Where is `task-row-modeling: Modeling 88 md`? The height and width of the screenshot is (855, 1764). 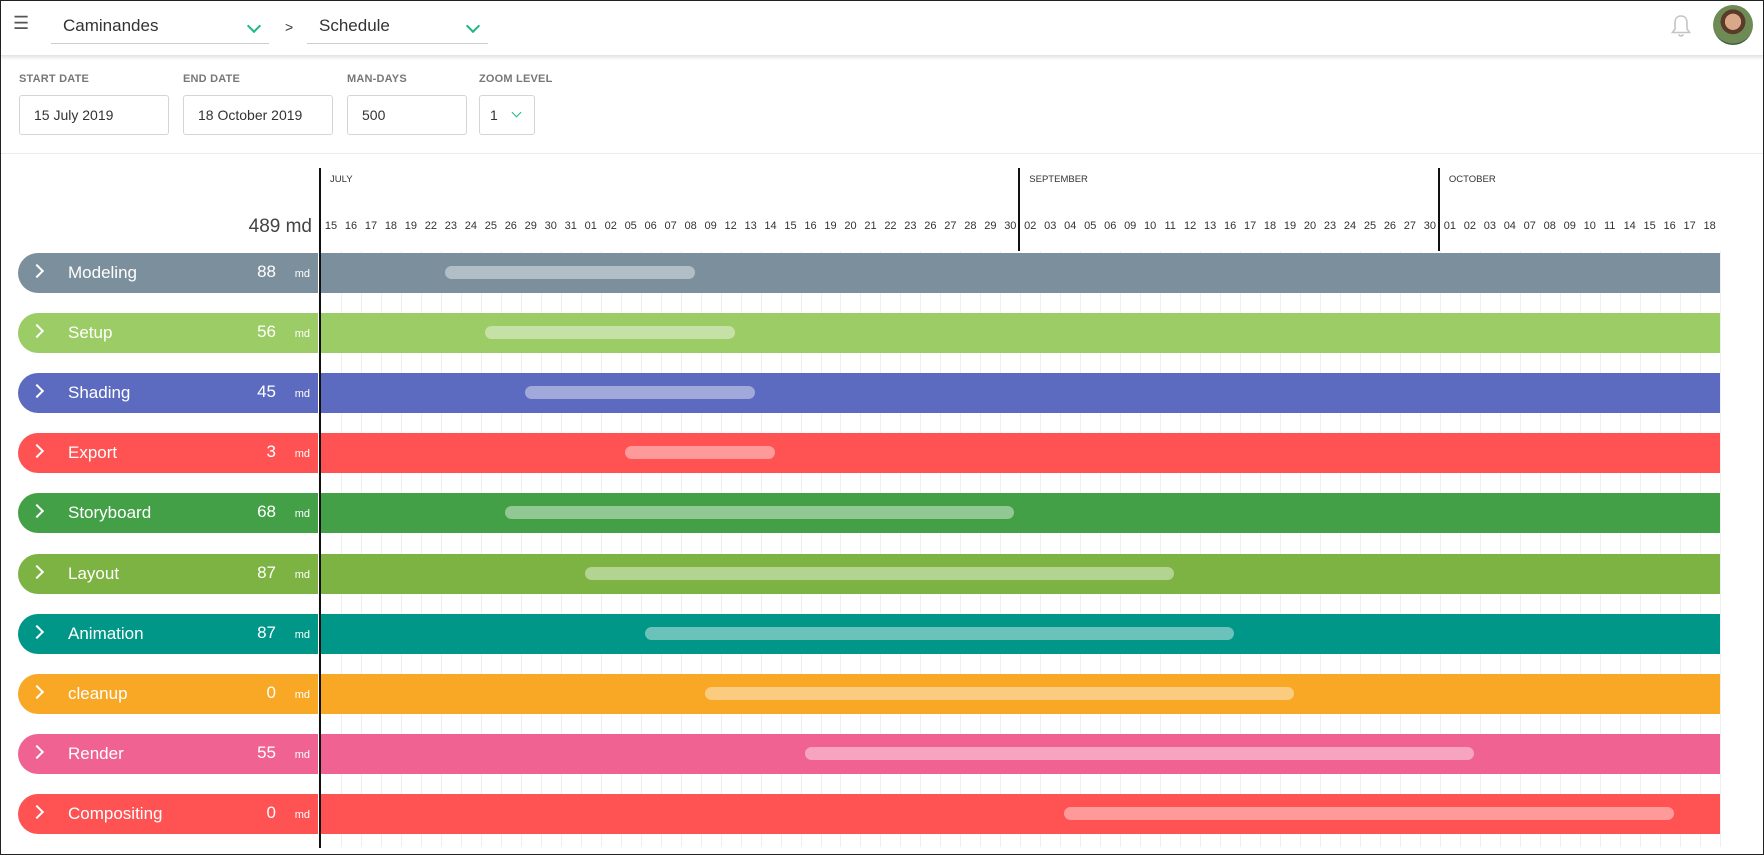 task-row-modeling: Modeling 88 md is located at coordinates (168, 273).